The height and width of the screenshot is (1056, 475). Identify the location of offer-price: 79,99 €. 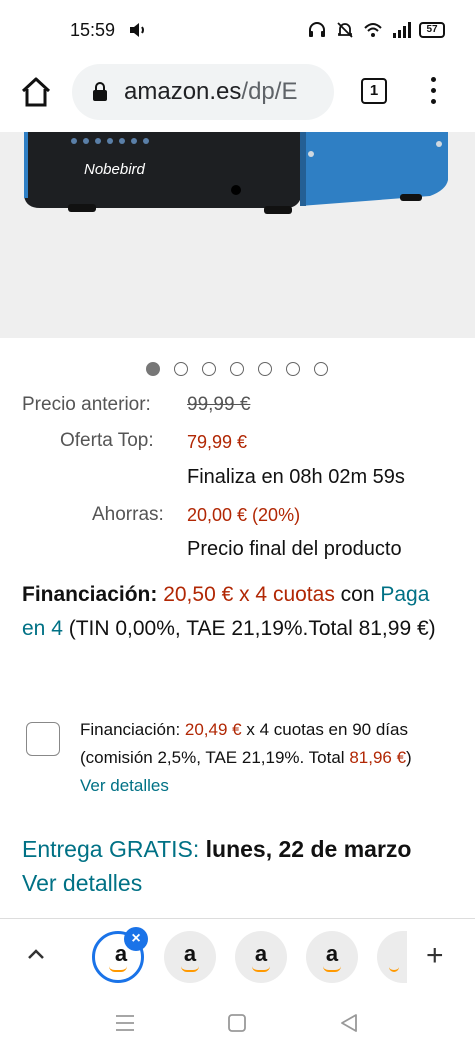
(217, 442).